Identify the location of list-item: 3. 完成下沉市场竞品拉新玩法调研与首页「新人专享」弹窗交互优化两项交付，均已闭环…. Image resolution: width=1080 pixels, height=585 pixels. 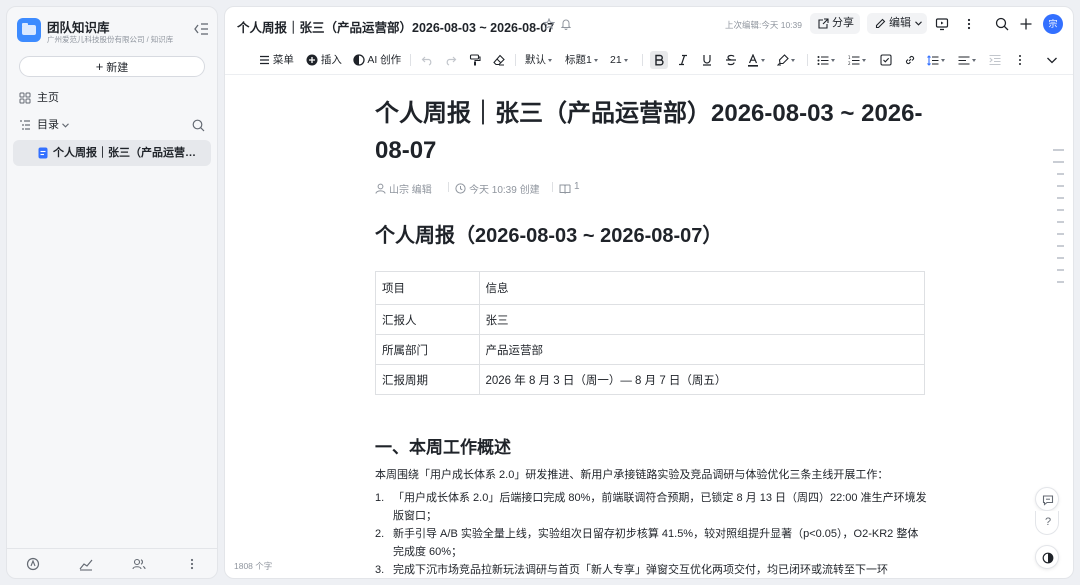
(651, 569).